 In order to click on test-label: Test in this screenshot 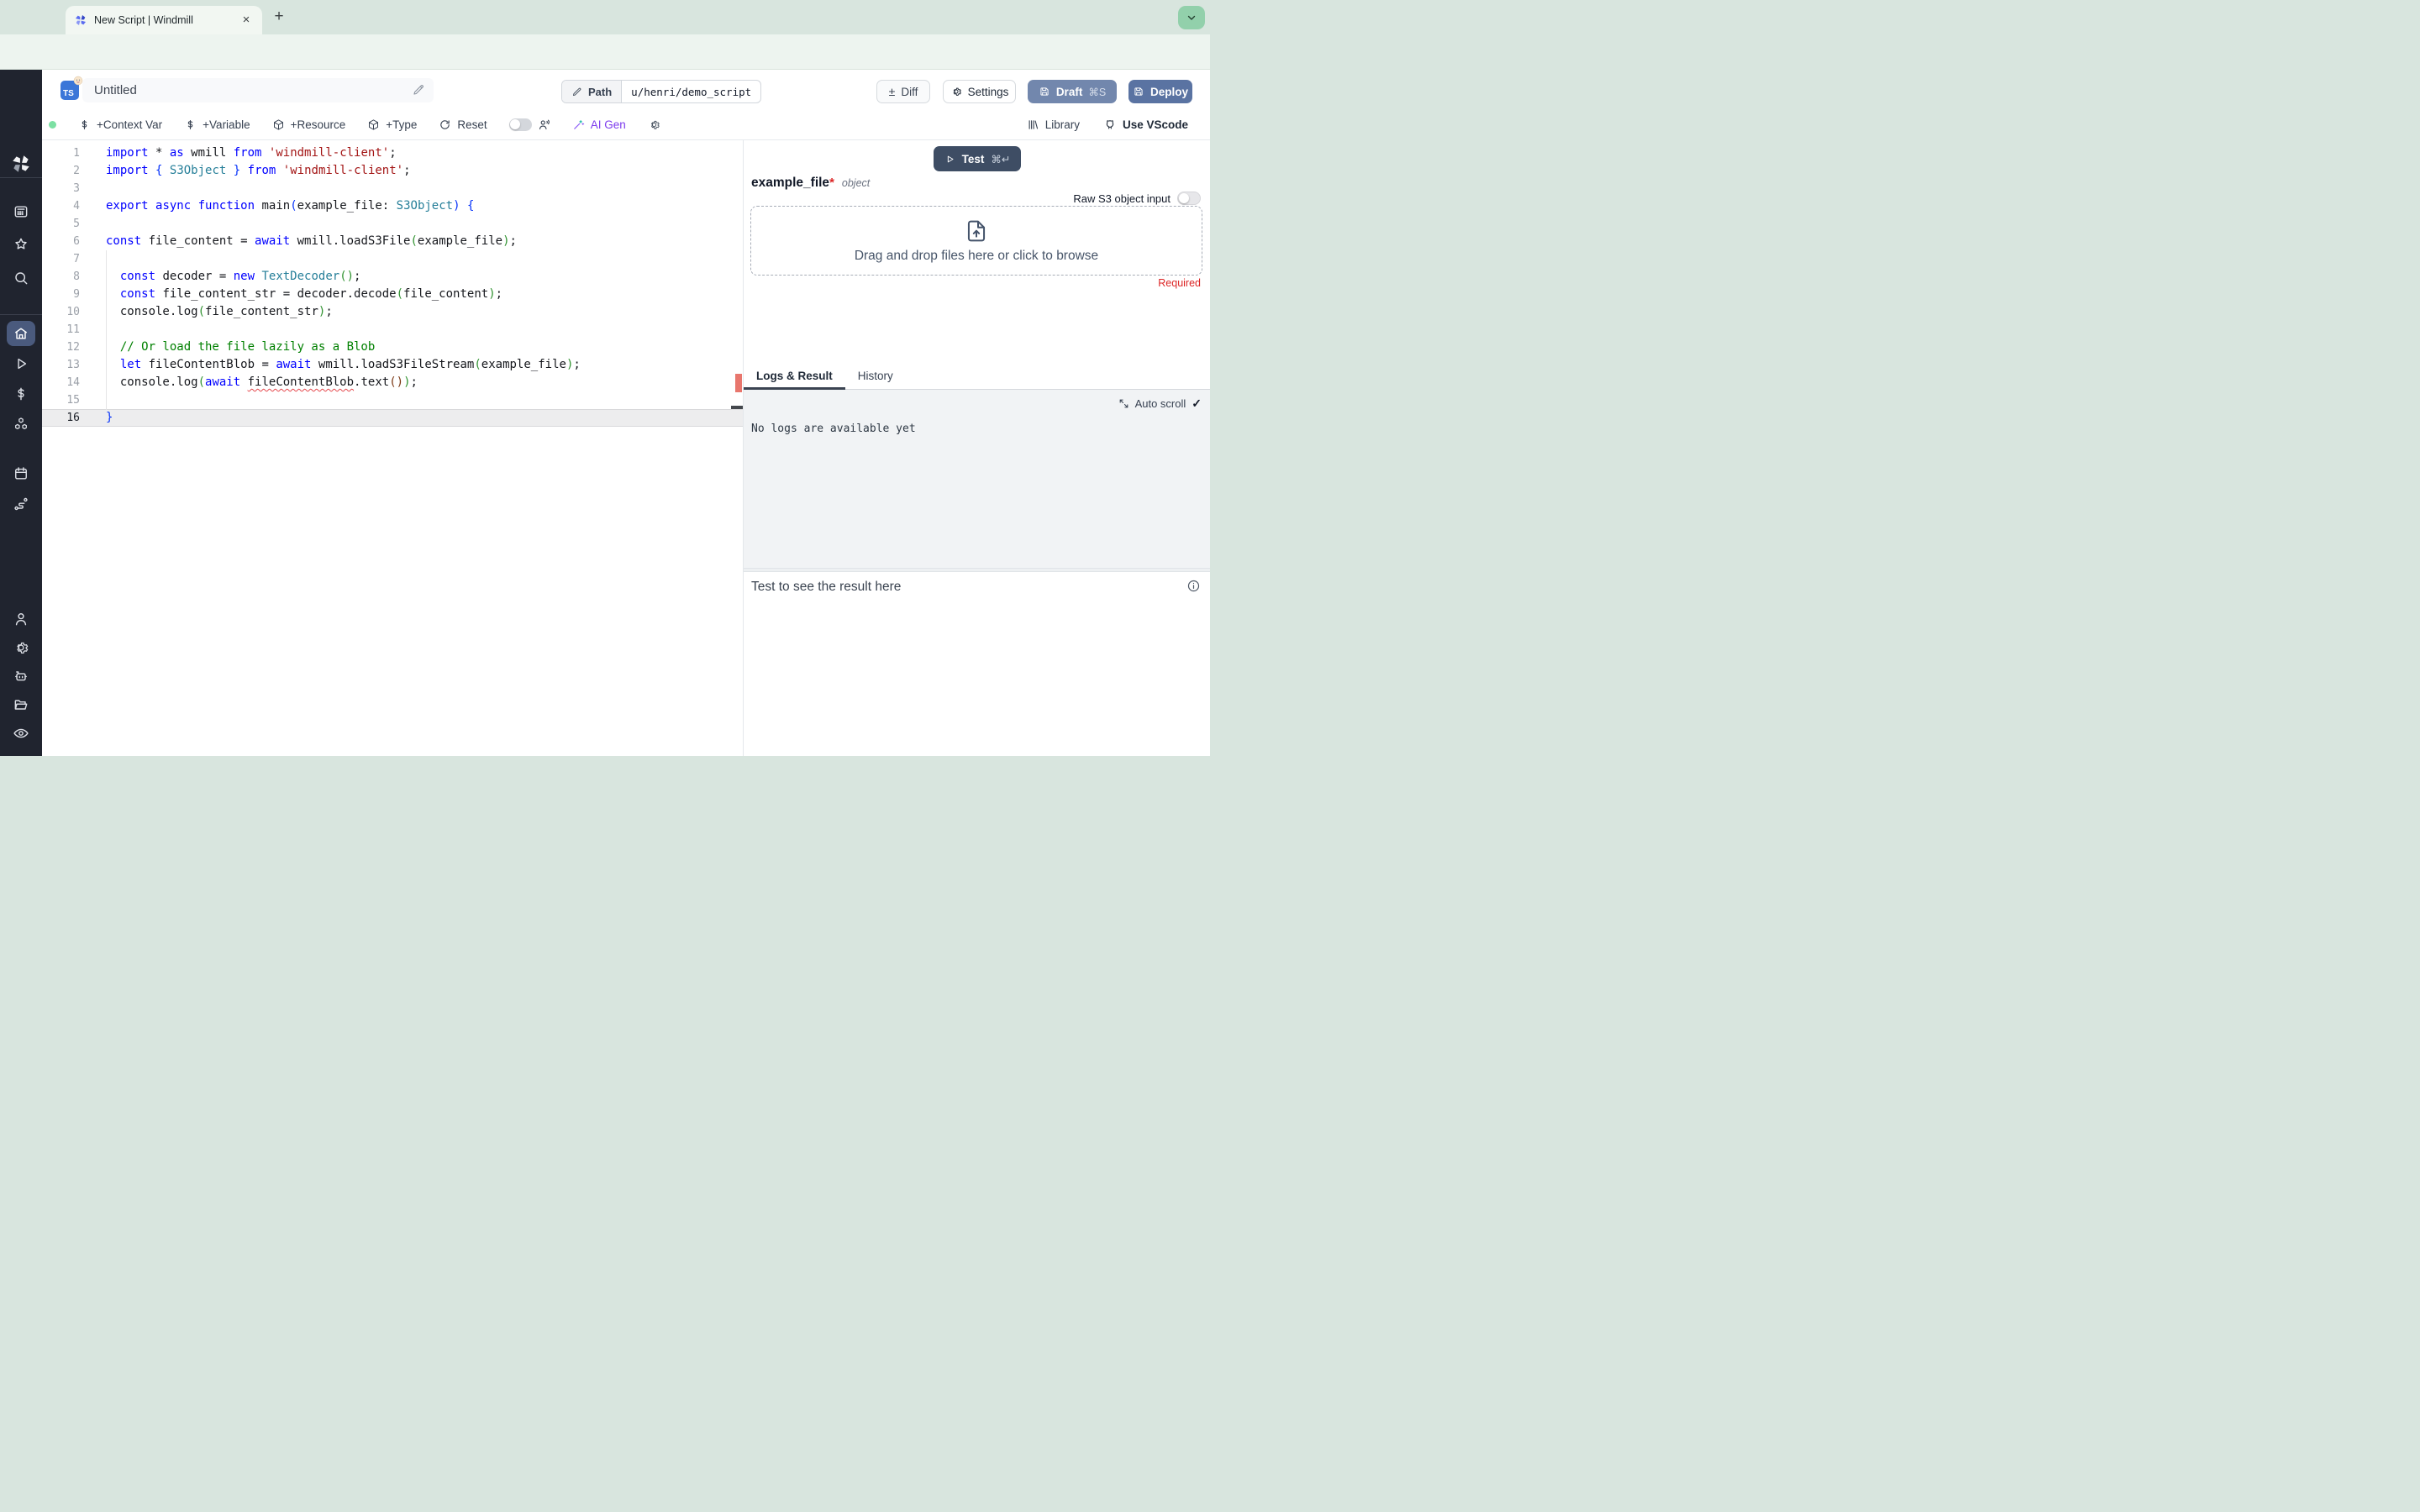, I will do `click(973, 158)`.